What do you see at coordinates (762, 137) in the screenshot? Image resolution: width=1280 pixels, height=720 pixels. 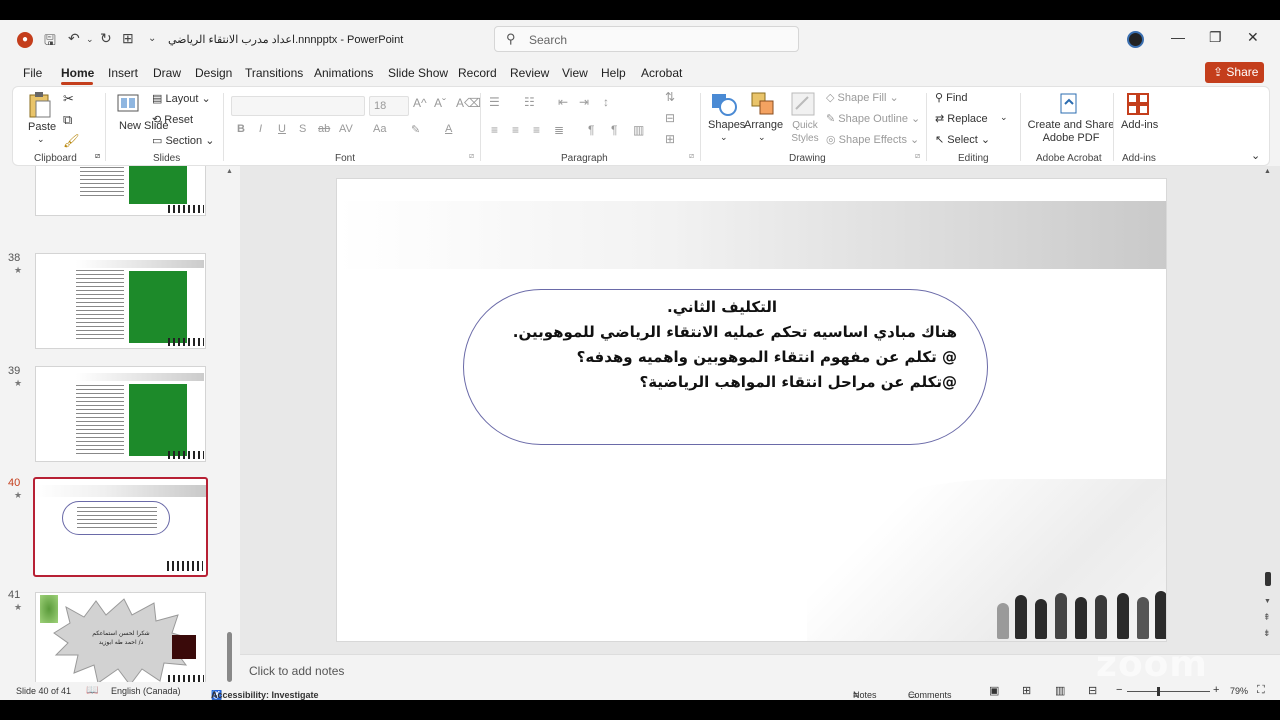 I see `arrange-dropdown-icon: ⌄` at bounding box center [762, 137].